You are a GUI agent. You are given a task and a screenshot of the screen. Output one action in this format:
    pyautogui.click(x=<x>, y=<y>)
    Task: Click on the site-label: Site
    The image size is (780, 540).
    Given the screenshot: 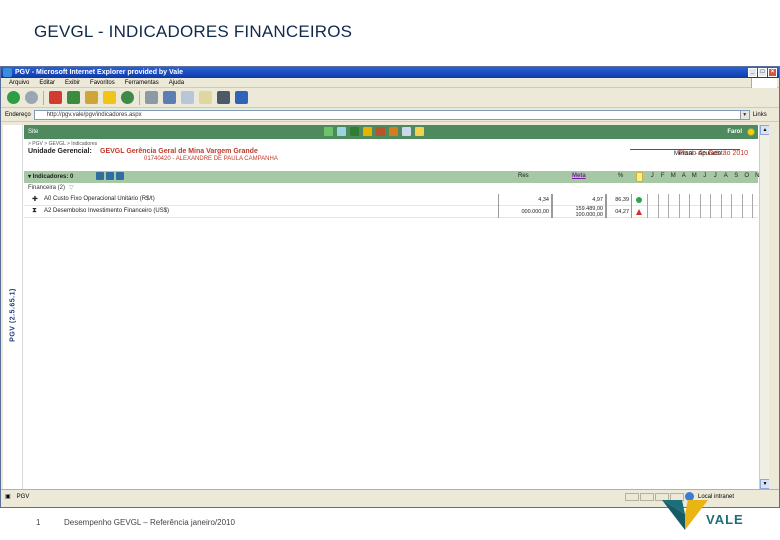 What is the action you would take?
    pyautogui.click(x=33, y=132)
    